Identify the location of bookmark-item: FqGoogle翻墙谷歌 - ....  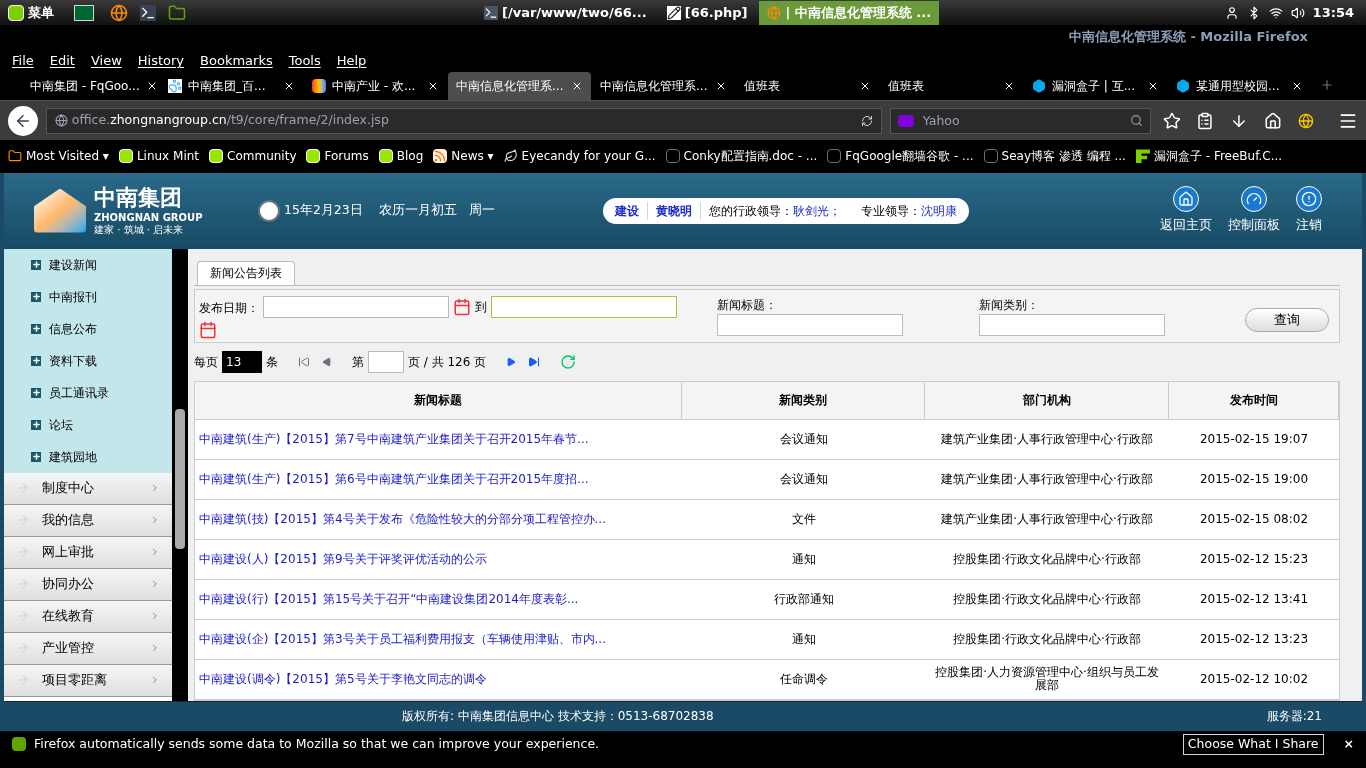
(900, 156).